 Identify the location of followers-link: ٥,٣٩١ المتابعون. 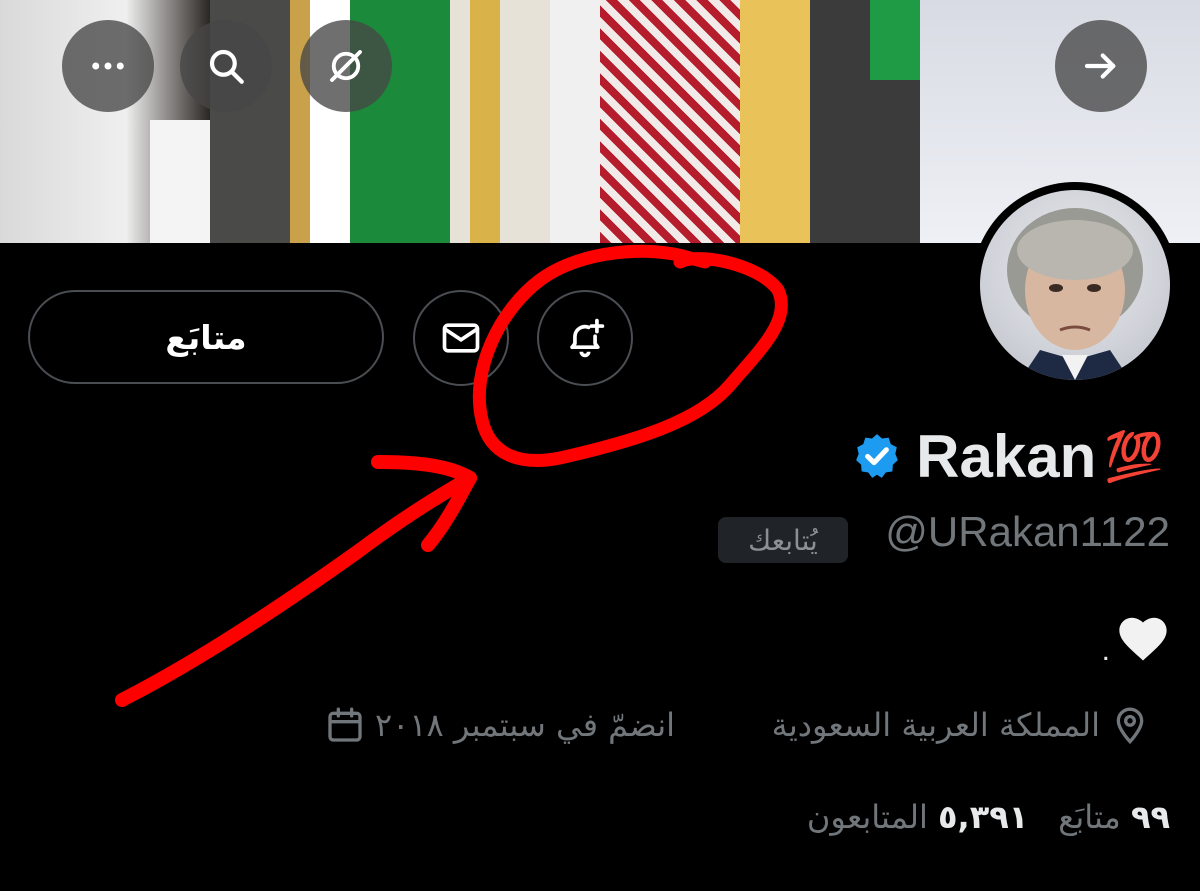
(917, 817).